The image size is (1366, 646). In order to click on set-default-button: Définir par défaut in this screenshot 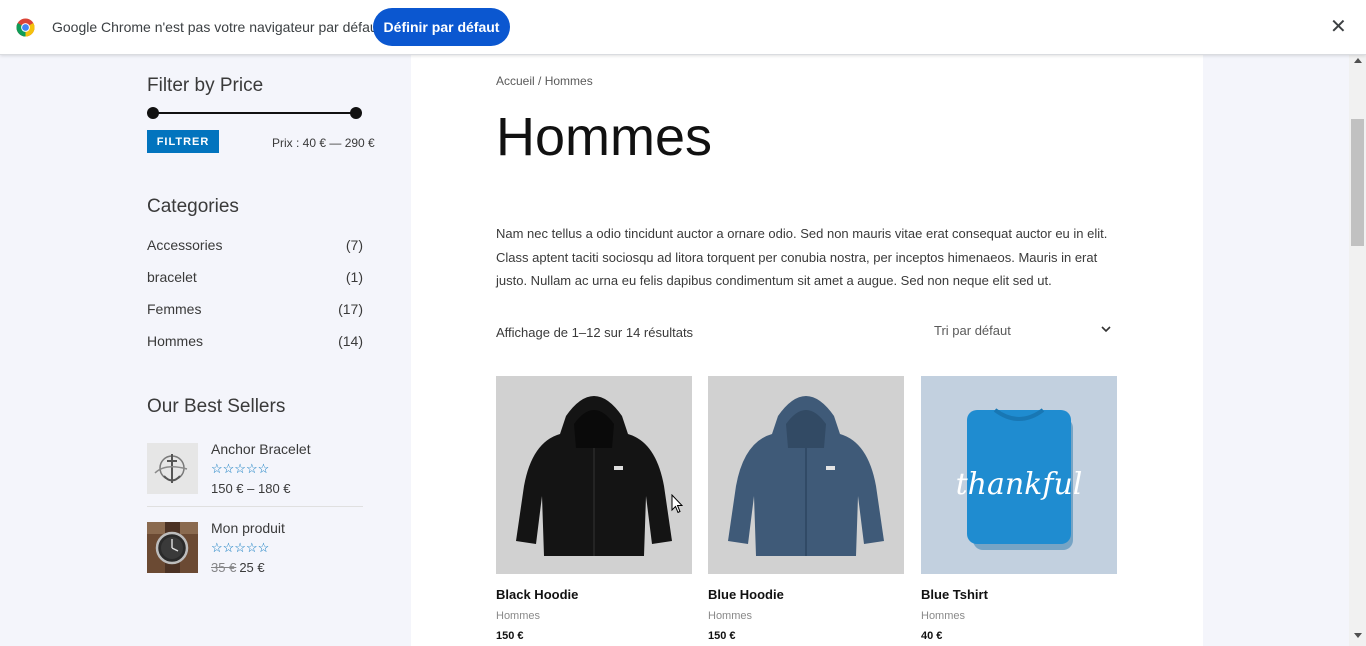, I will do `click(441, 27)`.